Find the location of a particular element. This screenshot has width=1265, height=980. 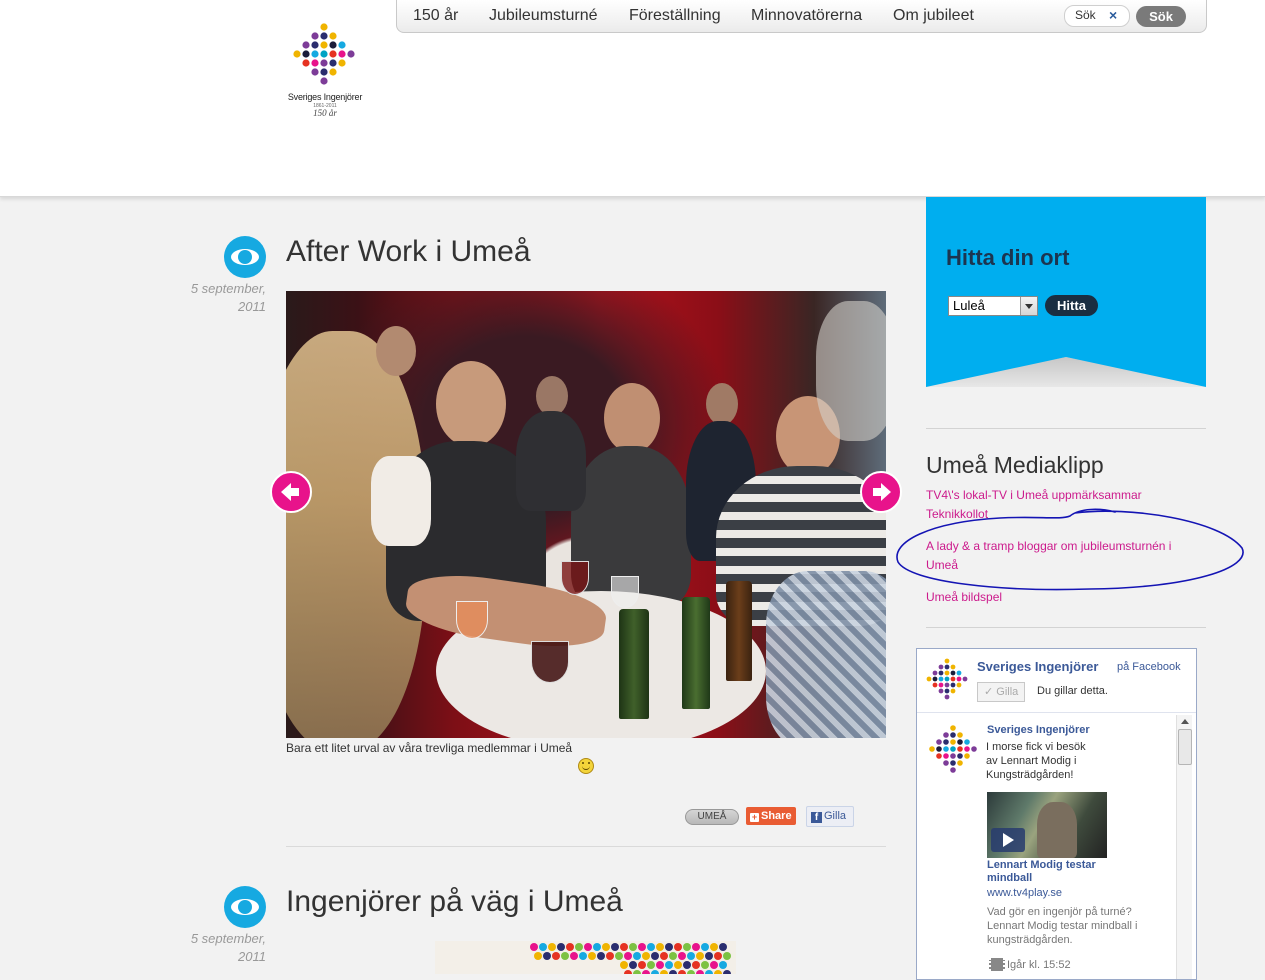

search-field: × is located at coordinates (1097, 16).